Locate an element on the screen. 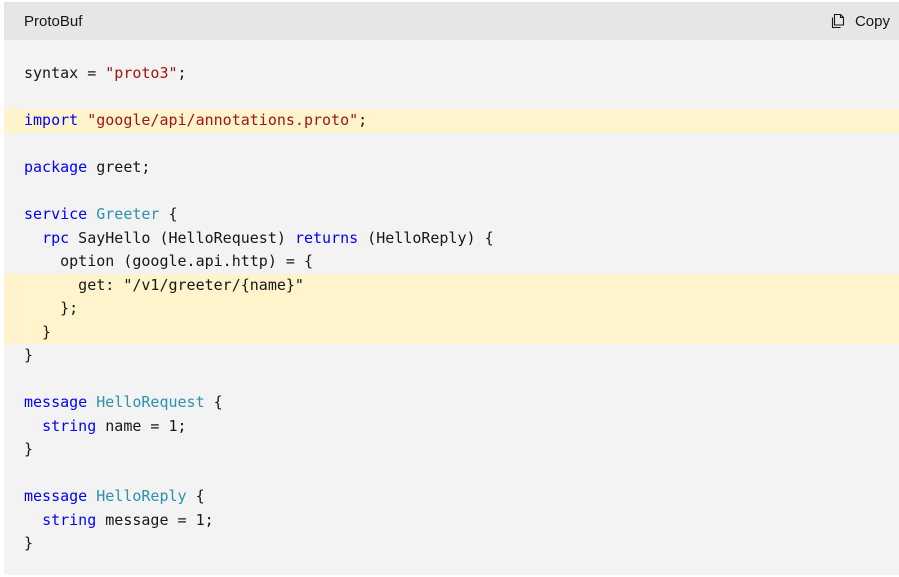 The height and width of the screenshot is (577, 899). code-line: message HelloReply { is located at coordinates (451, 497).